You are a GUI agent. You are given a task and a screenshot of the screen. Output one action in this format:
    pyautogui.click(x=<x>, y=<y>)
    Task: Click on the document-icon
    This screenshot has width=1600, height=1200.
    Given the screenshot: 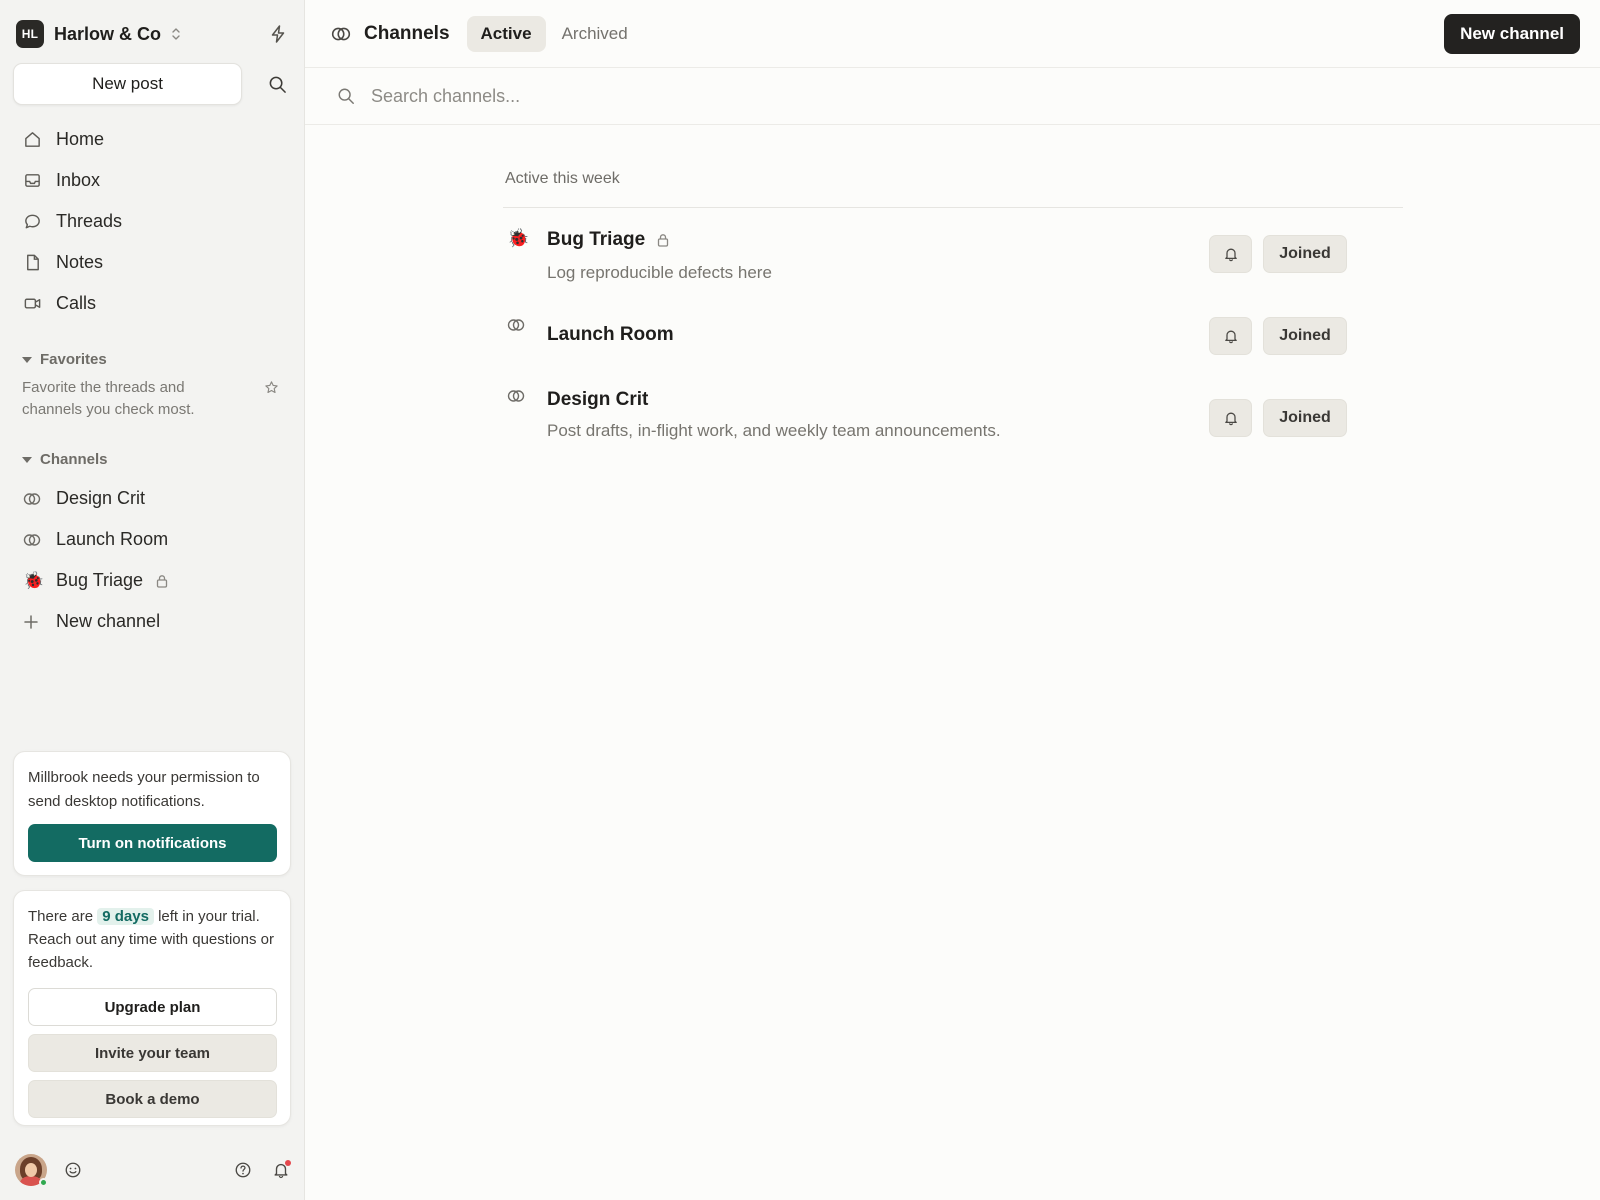 What is the action you would take?
    pyautogui.click(x=33, y=262)
    